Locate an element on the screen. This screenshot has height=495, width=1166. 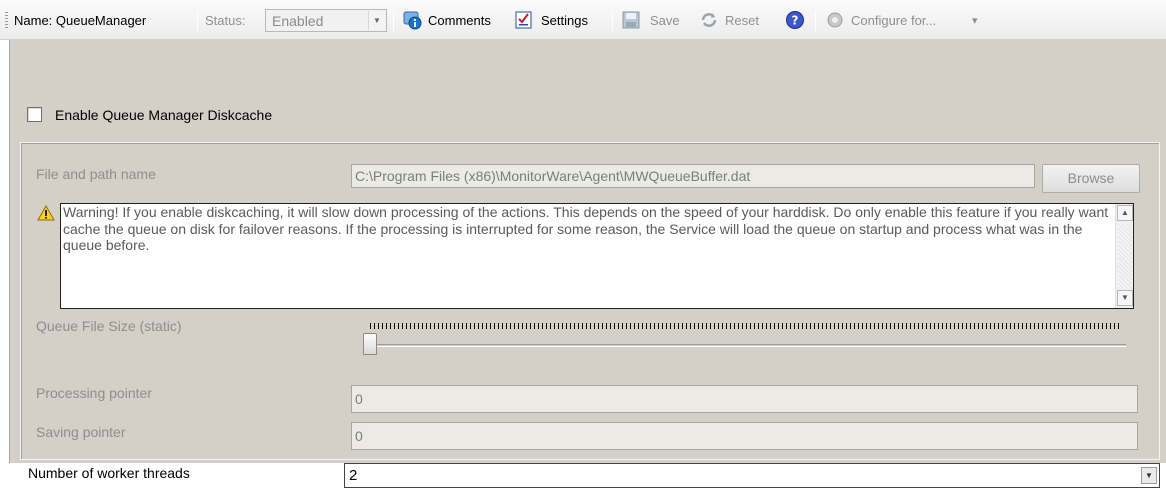
scrollbar-track is located at coordinates (1125, 256).